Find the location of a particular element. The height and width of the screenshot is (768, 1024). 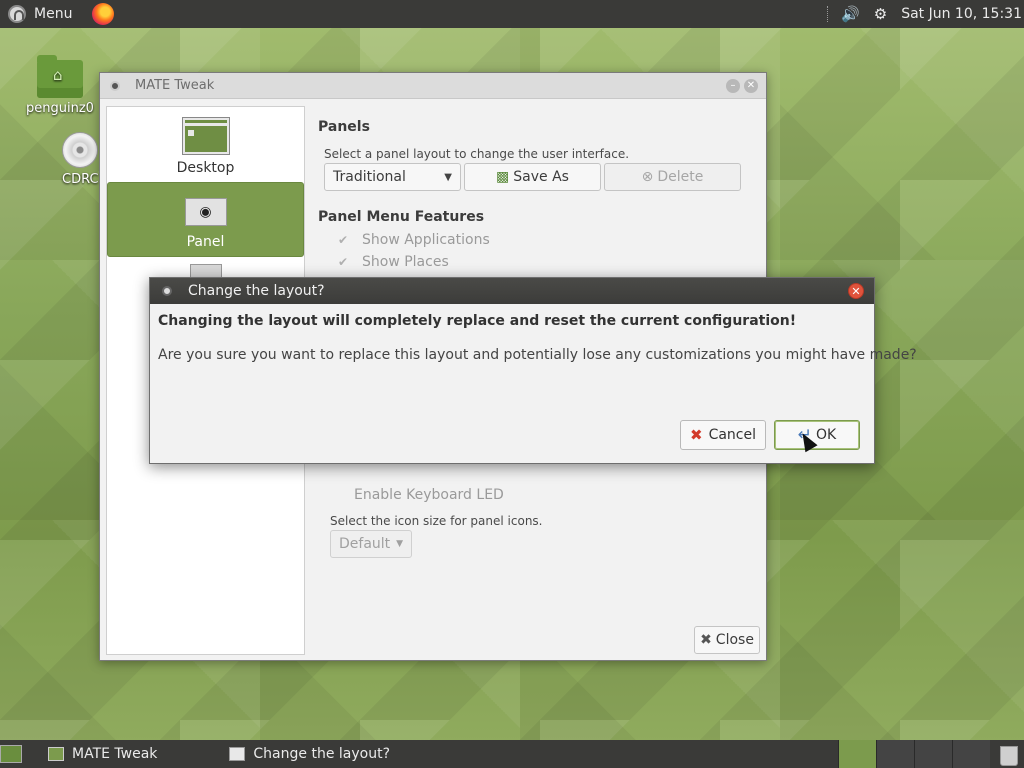

workspace-switcher is located at coordinates (914, 754).